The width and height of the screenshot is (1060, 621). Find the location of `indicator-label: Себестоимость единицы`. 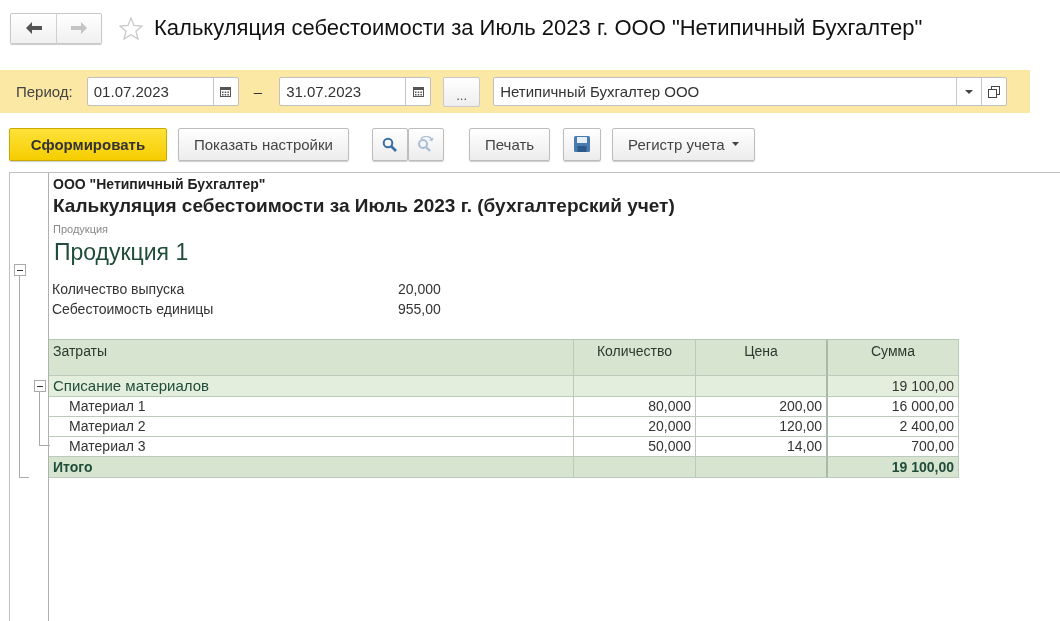

indicator-label: Себестоимость единицы is located at coordinates (133, 309).